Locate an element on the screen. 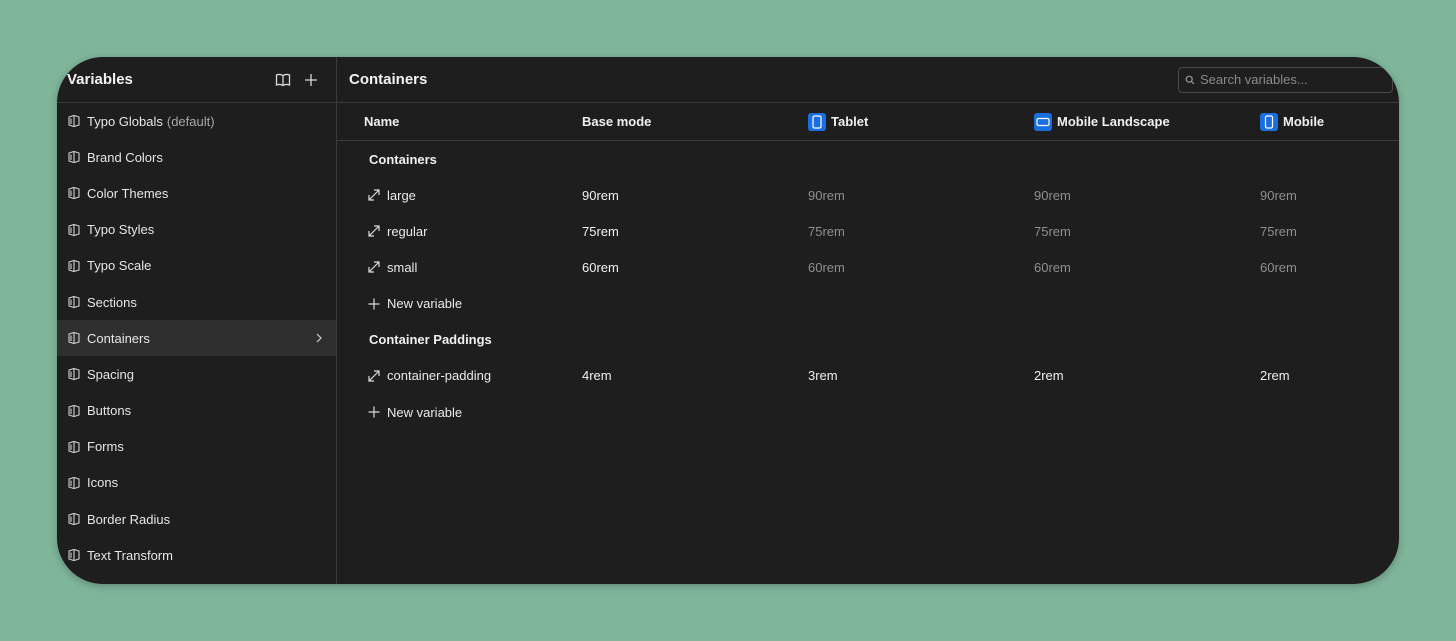 This screenshot has height=641, width=1456. value-cell: 3rem is located at coordinates (921, 375).